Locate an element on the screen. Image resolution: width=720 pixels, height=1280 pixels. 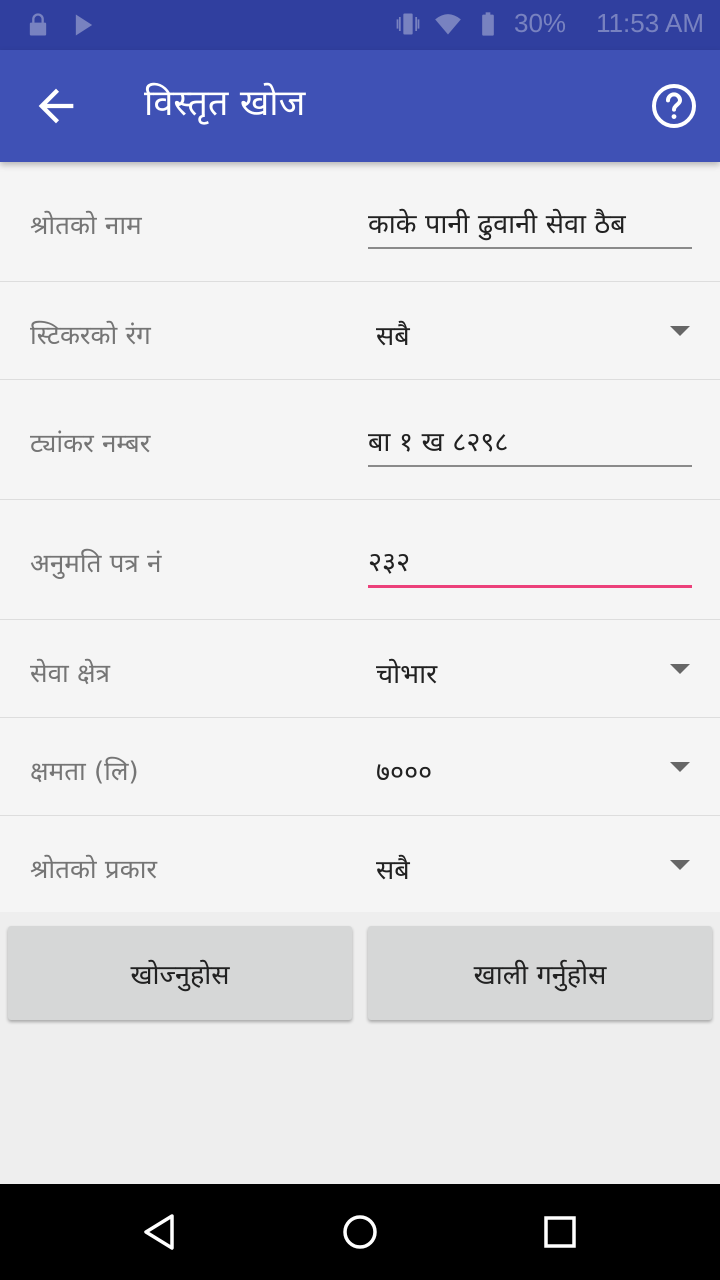
source-type-label: श्रोतको प्रकार is located at coordinates (94, 870).